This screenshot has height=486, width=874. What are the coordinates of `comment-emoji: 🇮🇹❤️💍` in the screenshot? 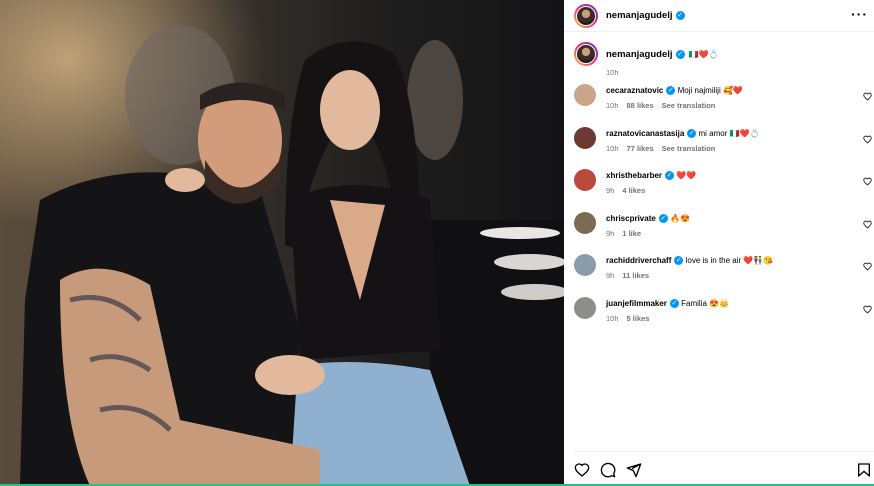 It's located at (744, 133).